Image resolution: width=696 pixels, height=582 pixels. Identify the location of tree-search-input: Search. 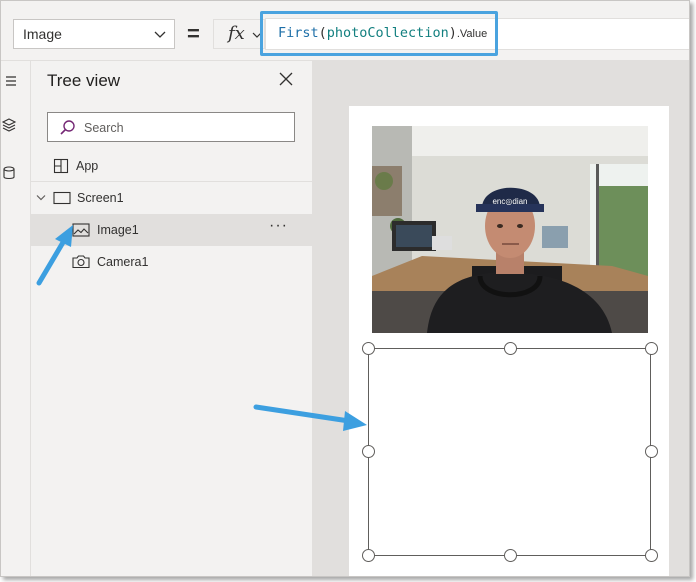
(171, 127).